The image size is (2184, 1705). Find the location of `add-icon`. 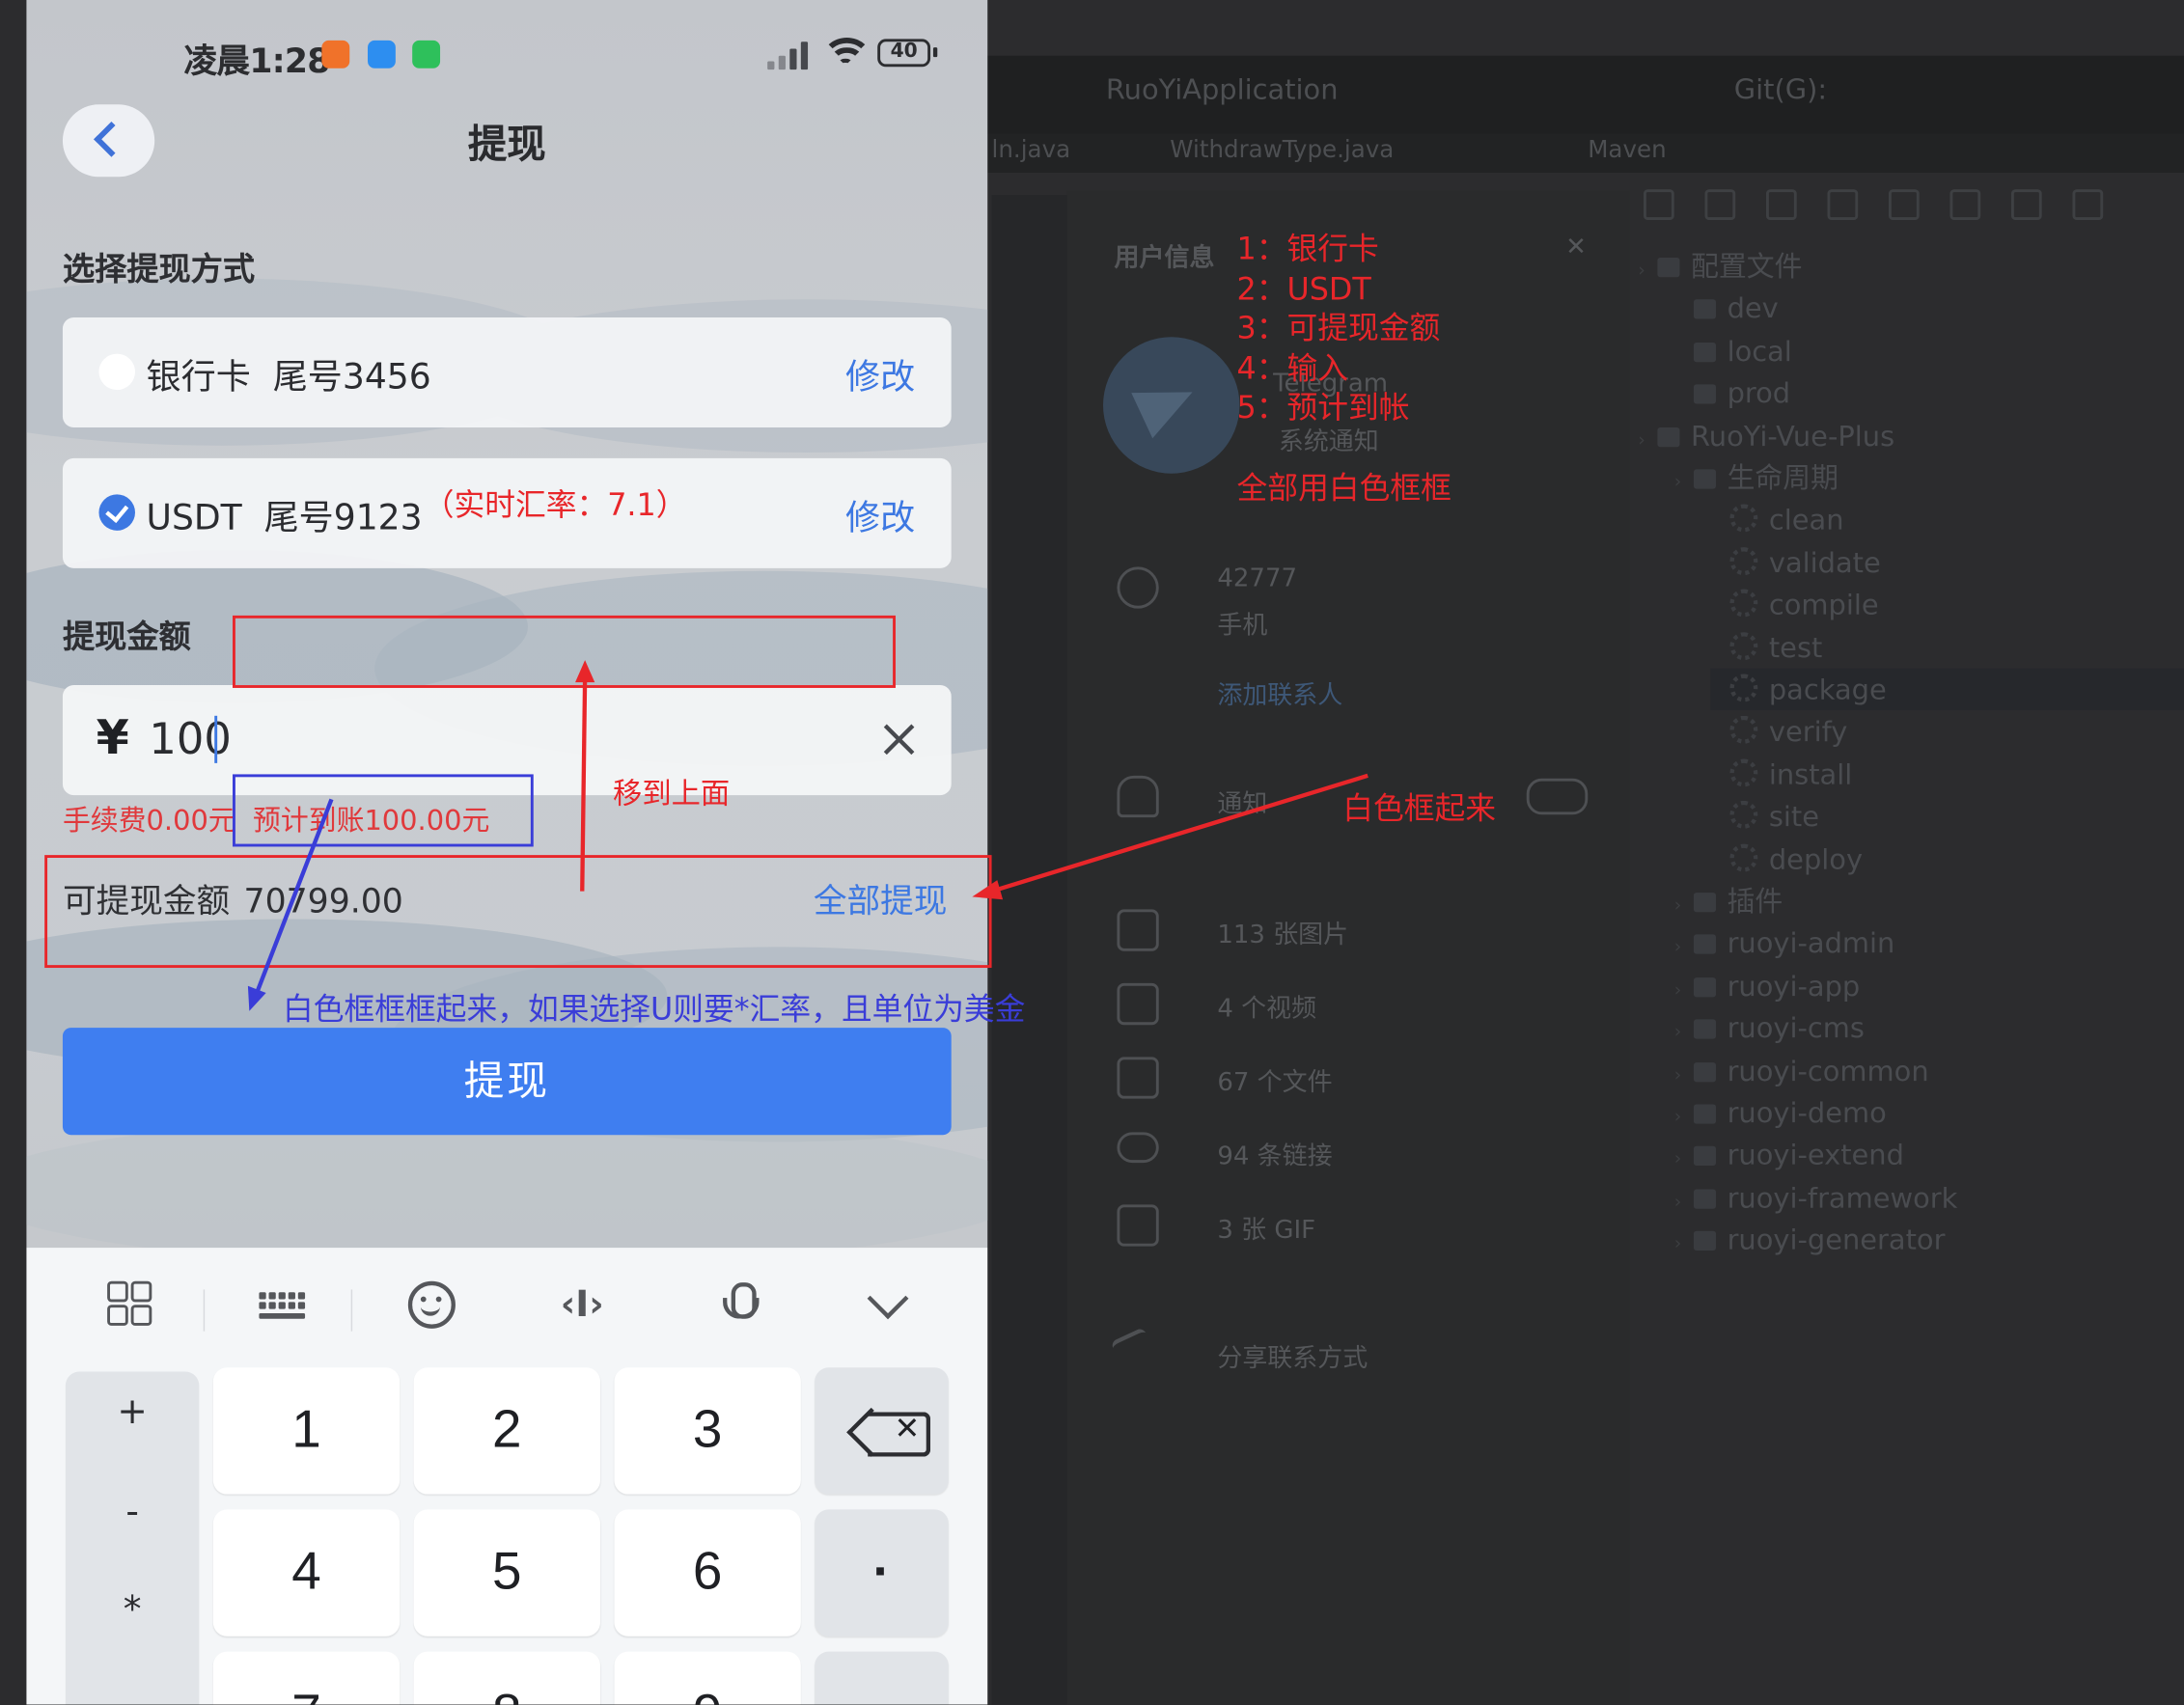

add-icon is located at coordinates (1781, 205).